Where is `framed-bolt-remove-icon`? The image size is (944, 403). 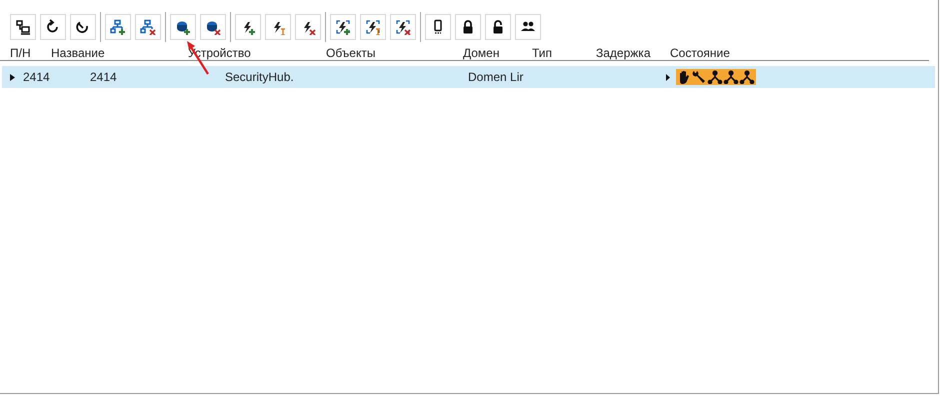 framed-bolt-remove-icon is located at coordinates (403, 27).